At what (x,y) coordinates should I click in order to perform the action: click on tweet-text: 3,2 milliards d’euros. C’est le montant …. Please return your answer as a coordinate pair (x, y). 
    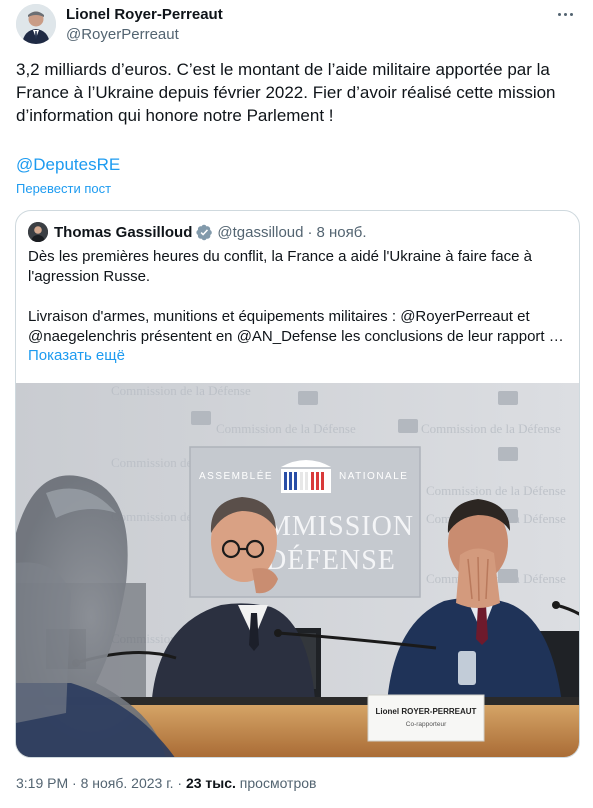
    Looking at the image, I should click on (286, 92).